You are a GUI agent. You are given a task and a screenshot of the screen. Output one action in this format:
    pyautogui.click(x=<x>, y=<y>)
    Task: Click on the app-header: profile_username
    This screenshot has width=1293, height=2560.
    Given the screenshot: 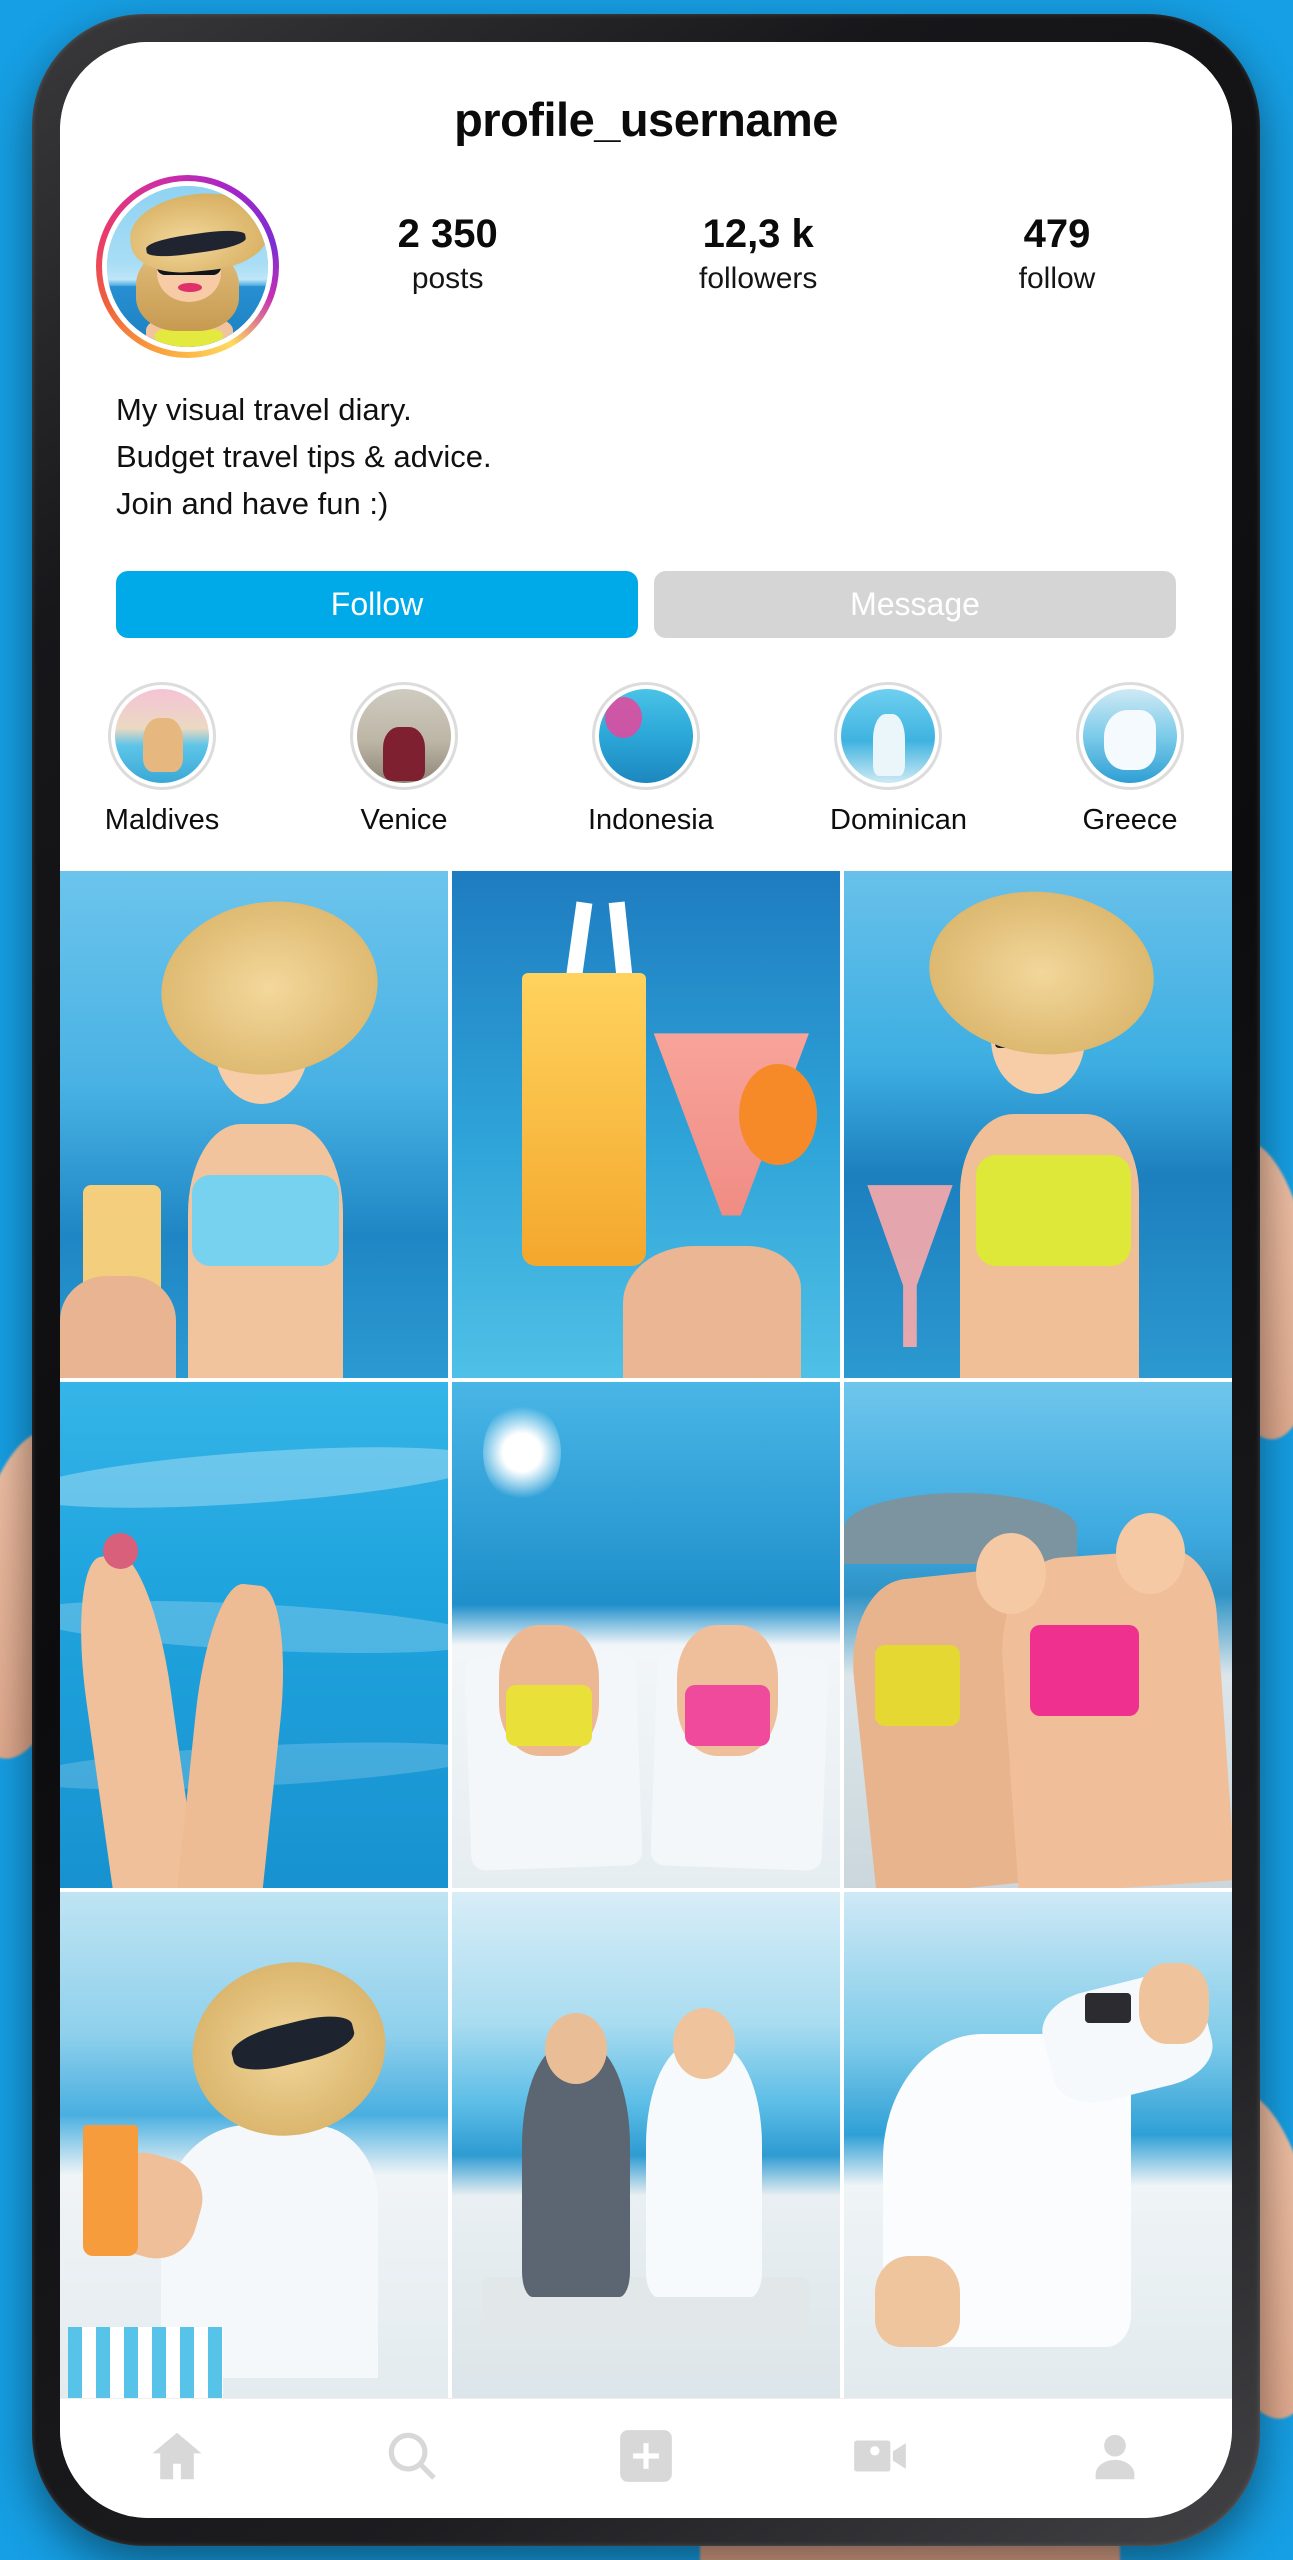 What is the action you would take?
    pyautogui.click(x=646, y=101)
    